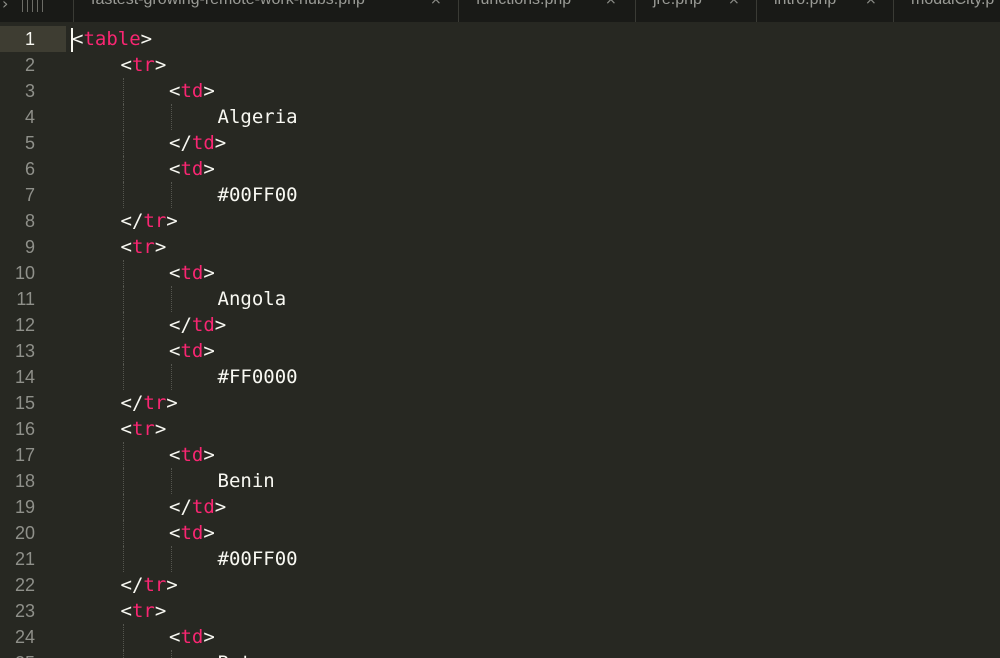  What do you see at coordinates (5, 6) in the screenshot?
I see `tab-scroll-left-icon: ›` at bounding box center [5, 6].